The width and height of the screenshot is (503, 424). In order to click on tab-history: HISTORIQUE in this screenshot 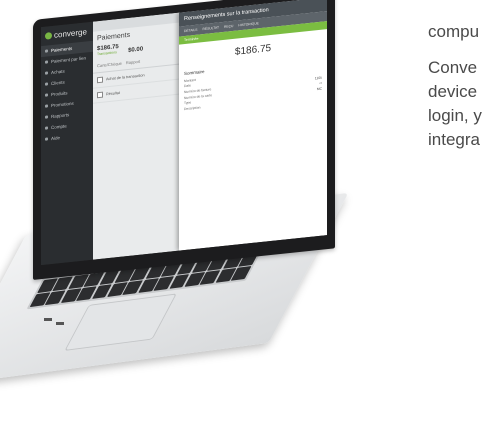, I will do `click(248, 24)`.